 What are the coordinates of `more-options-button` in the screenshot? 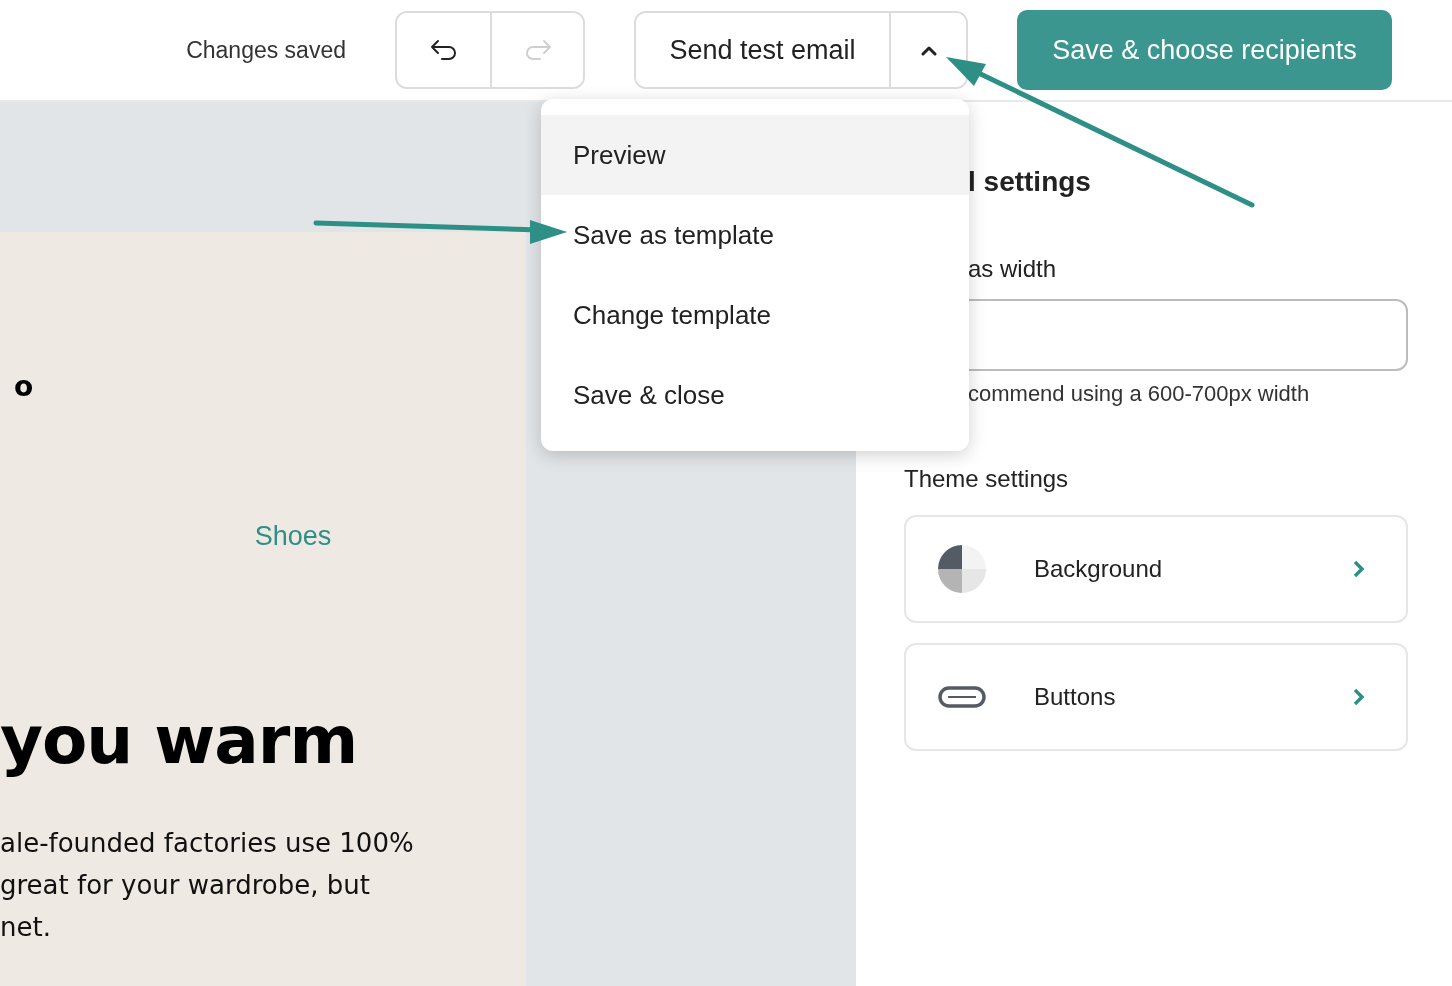 It's located at (927, 50).